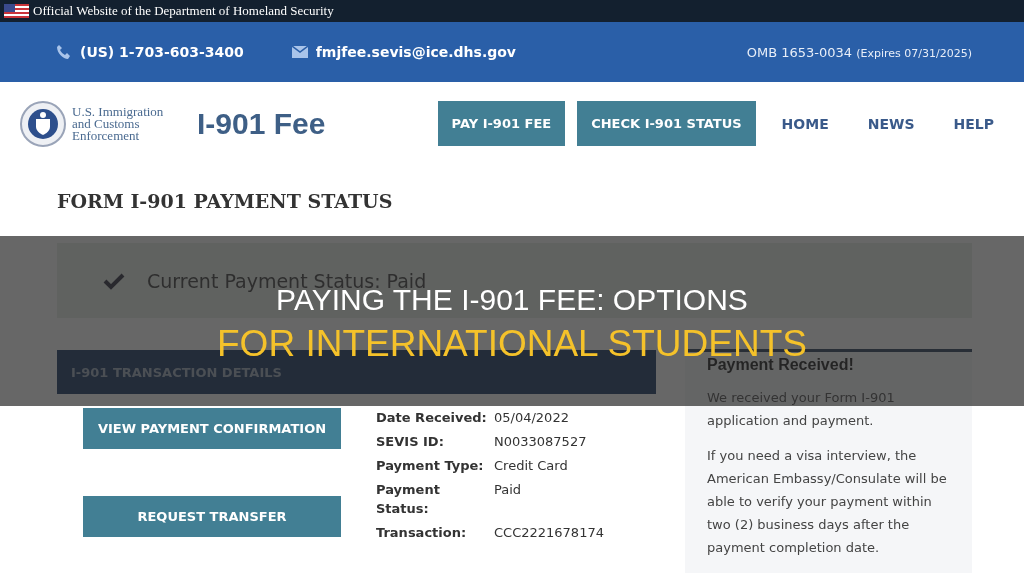 Image resolution: width=1024 pixels, height=573 pixels. Describe the element at coordinates (422, 533) in the screenshot. I see `detail-label: Transaction:` at that location.